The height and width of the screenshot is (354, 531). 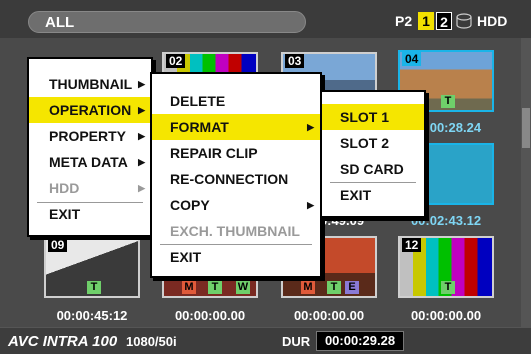 I want to click on menu-item-label: HDD, so click(x=64, y=188).